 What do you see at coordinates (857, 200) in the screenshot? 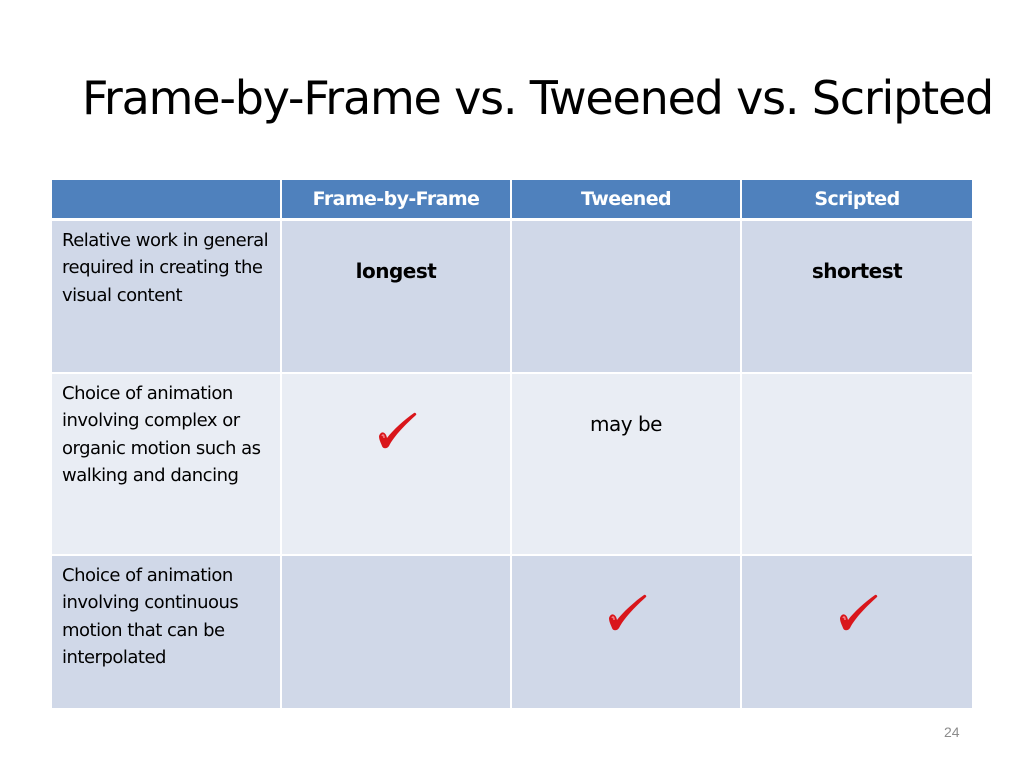
I see `header-cell-scripted: Scripted` at bounding box center [857, 200].